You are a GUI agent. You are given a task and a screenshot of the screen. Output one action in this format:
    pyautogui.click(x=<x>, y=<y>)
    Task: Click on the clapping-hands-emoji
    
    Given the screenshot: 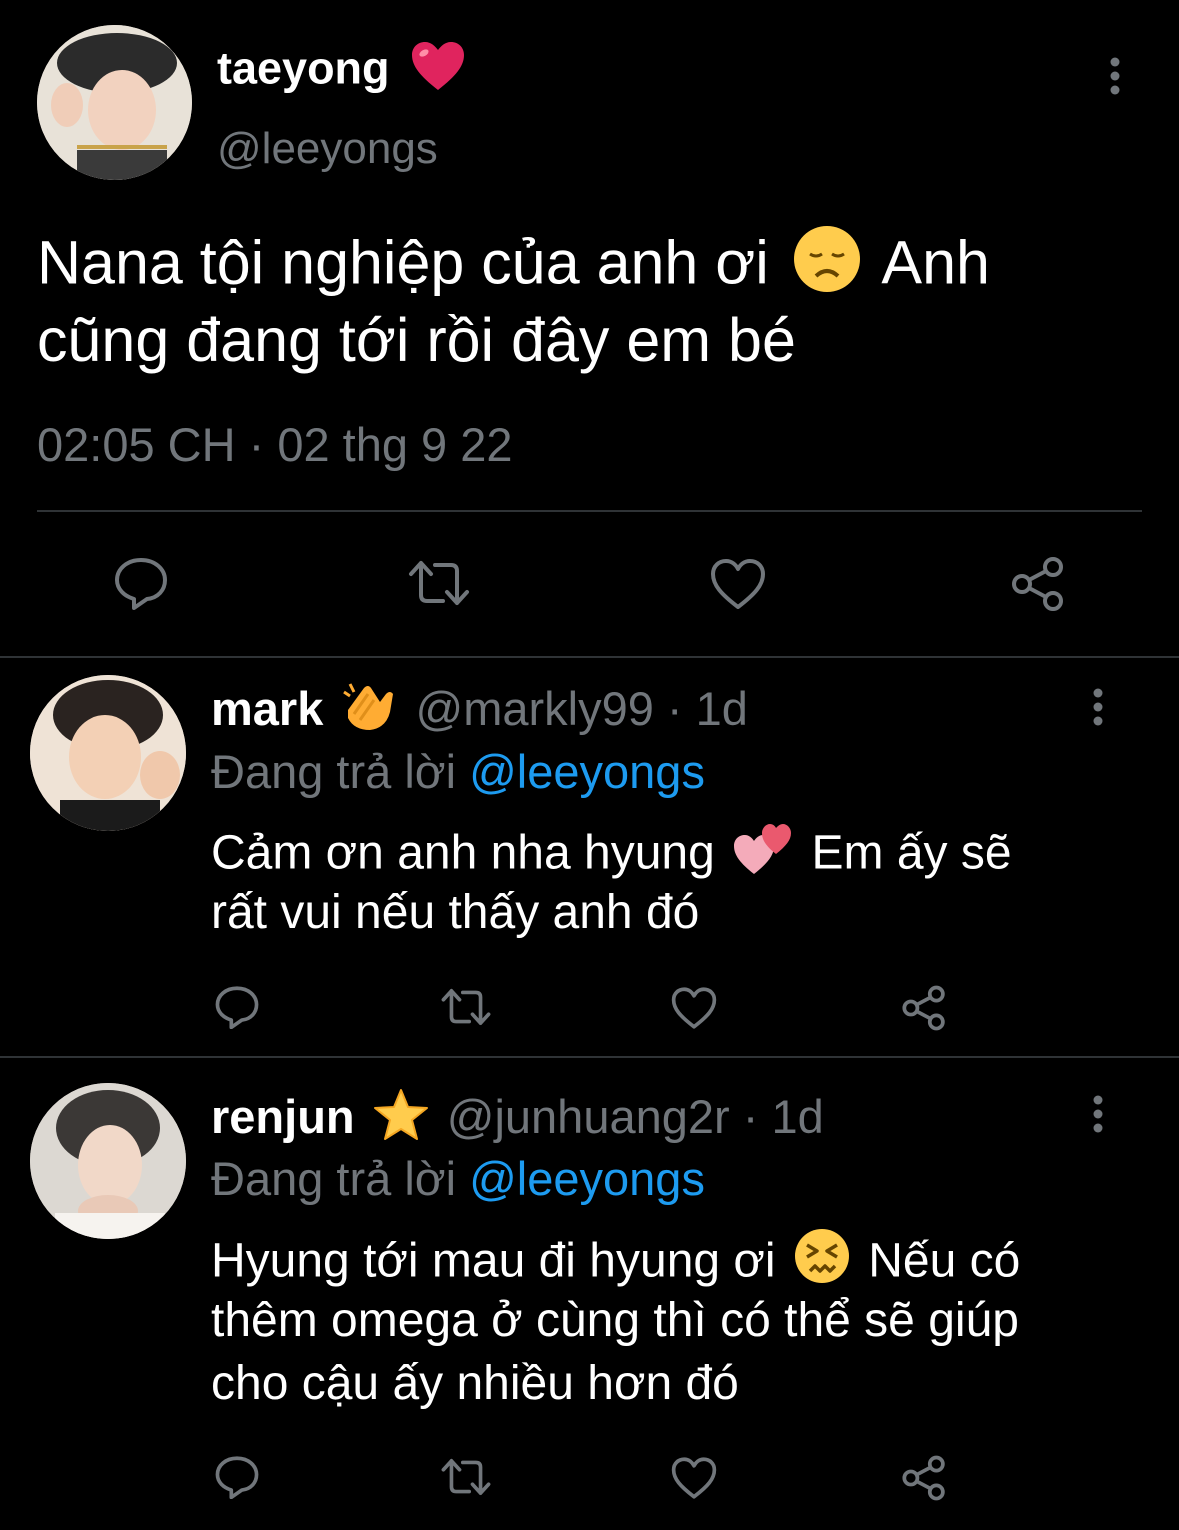 What is the action you would take?
    pyautogui.click(x=369, y=712)
    